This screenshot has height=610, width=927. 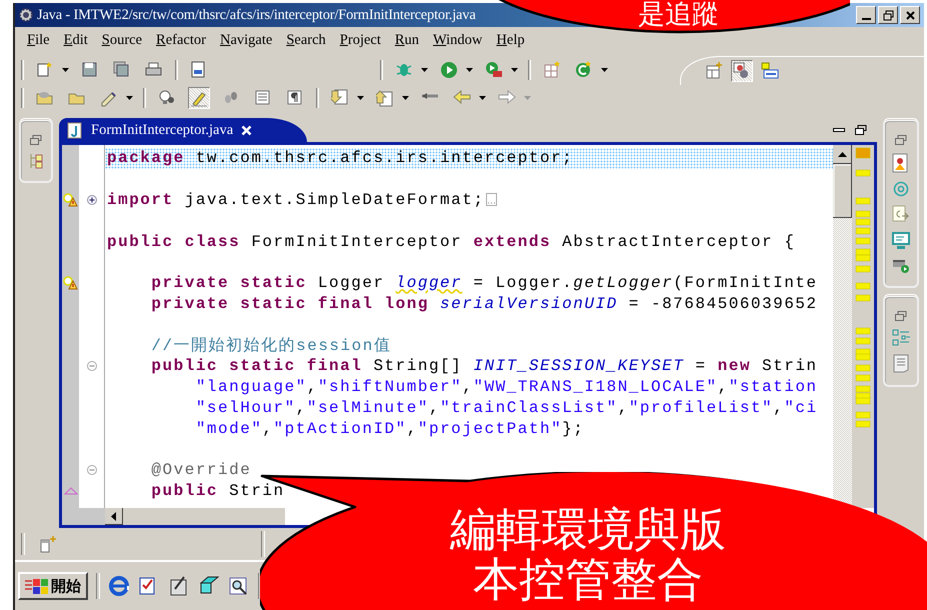 I want to click on code-line: //一開始初始化的session值, so click(x=271, y=346).